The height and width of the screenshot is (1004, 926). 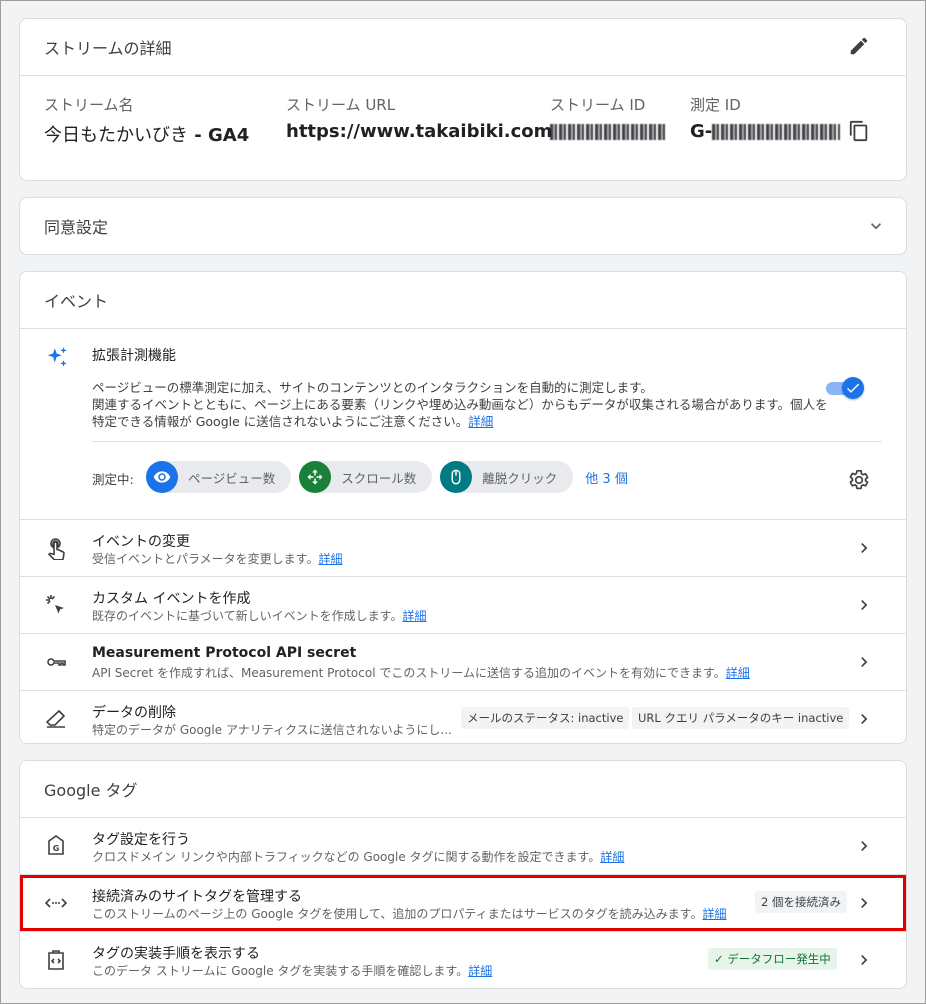 I want to click on consent-card: 同意設定, so click(x=463, y=226).